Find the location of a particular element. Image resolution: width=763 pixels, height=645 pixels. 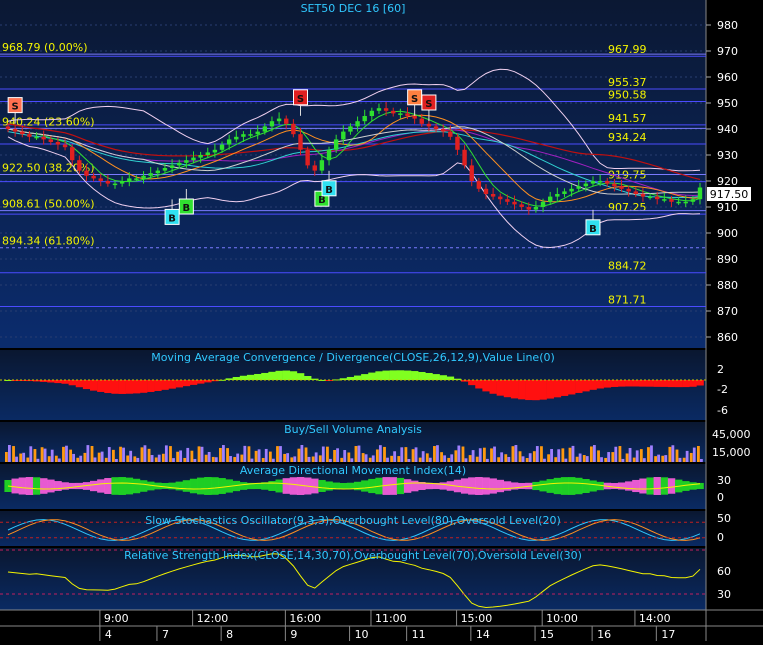

price-tick-label: 870 is located at coordinates (727, 311).